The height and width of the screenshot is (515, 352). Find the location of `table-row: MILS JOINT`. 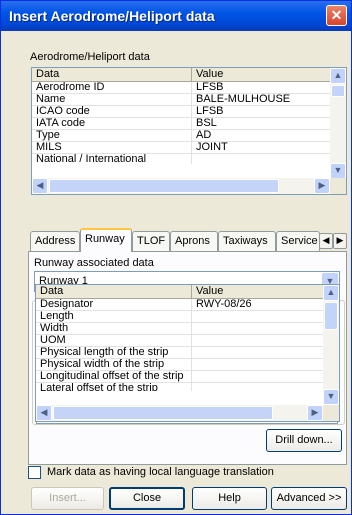

table-row: MILS JOINT is located at coordinates (189, 148).